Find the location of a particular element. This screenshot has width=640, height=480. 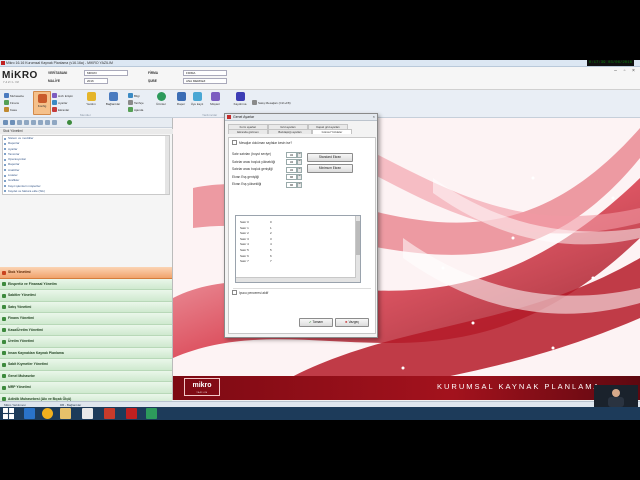

member-icon is located at coordinates (197, 96).